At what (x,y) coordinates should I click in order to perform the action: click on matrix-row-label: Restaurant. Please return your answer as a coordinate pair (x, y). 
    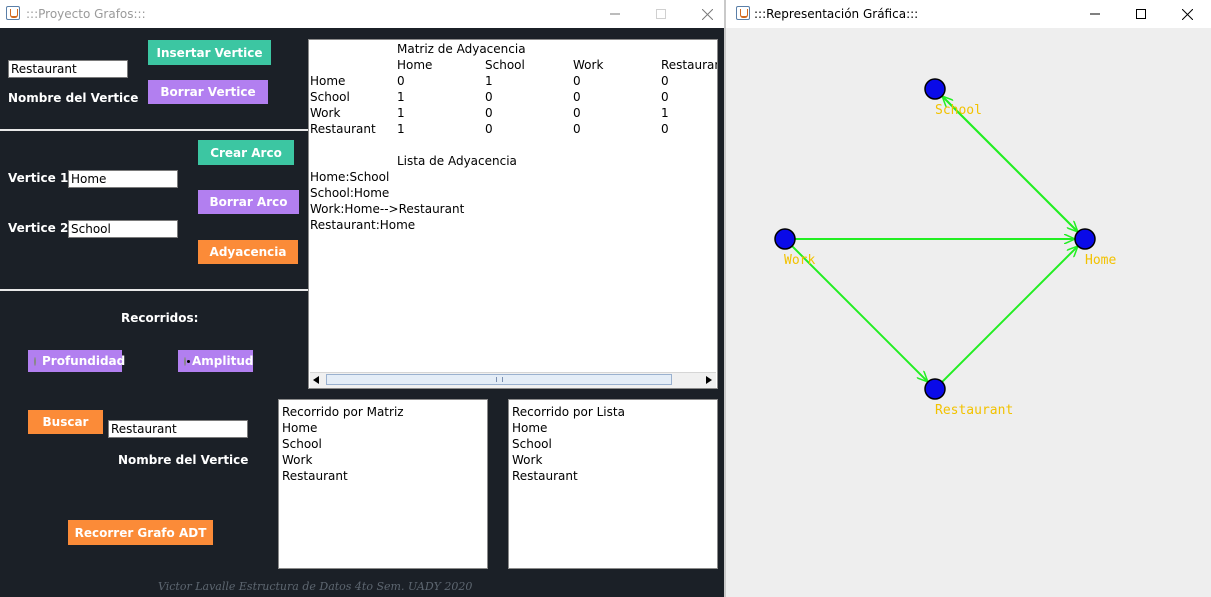
    Looking at the image, I should click on (343, 129).